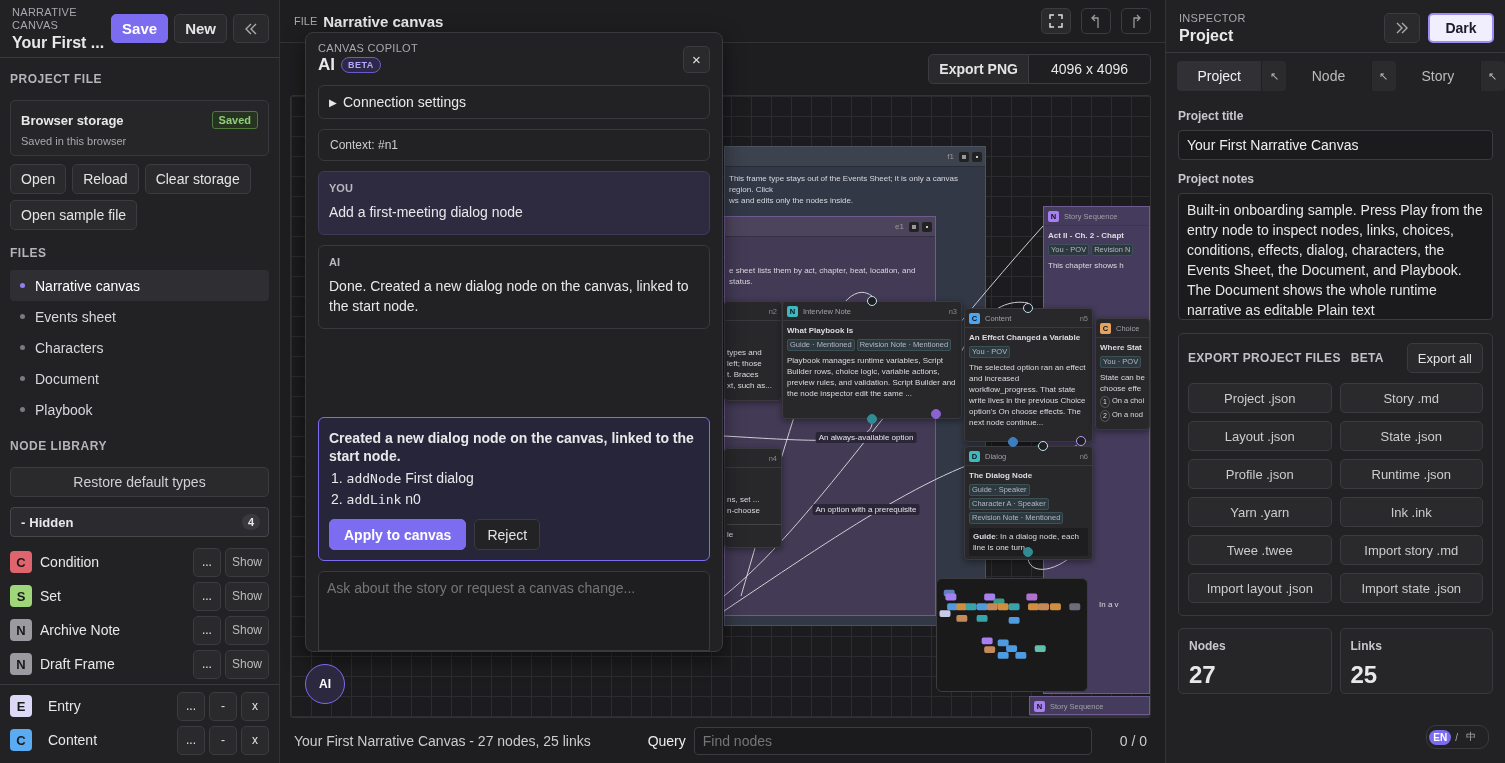 This screenshot has width=1505, height=763. I want to click on file-item: Events sheet, so click(139, 316).